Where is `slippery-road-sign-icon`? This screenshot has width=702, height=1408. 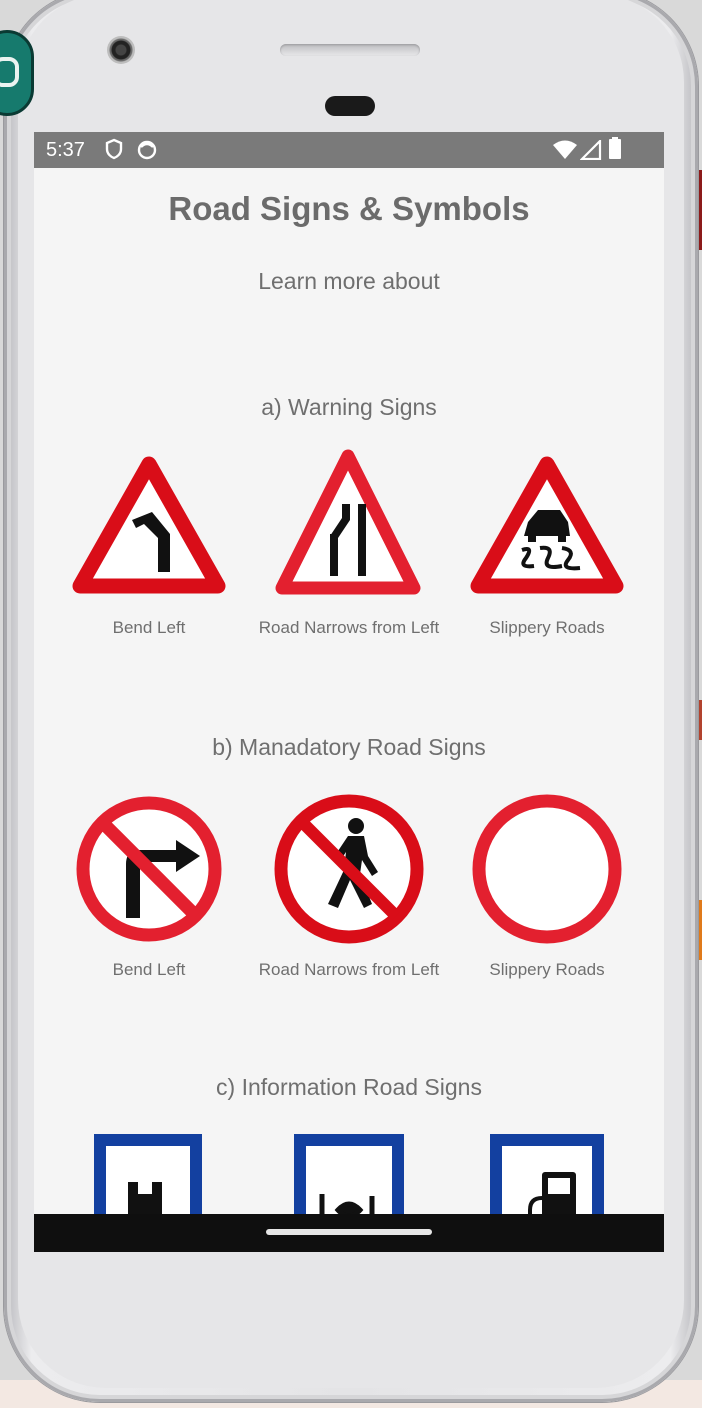
slippery-road-sign-icon is located at coordinates (547, 528).